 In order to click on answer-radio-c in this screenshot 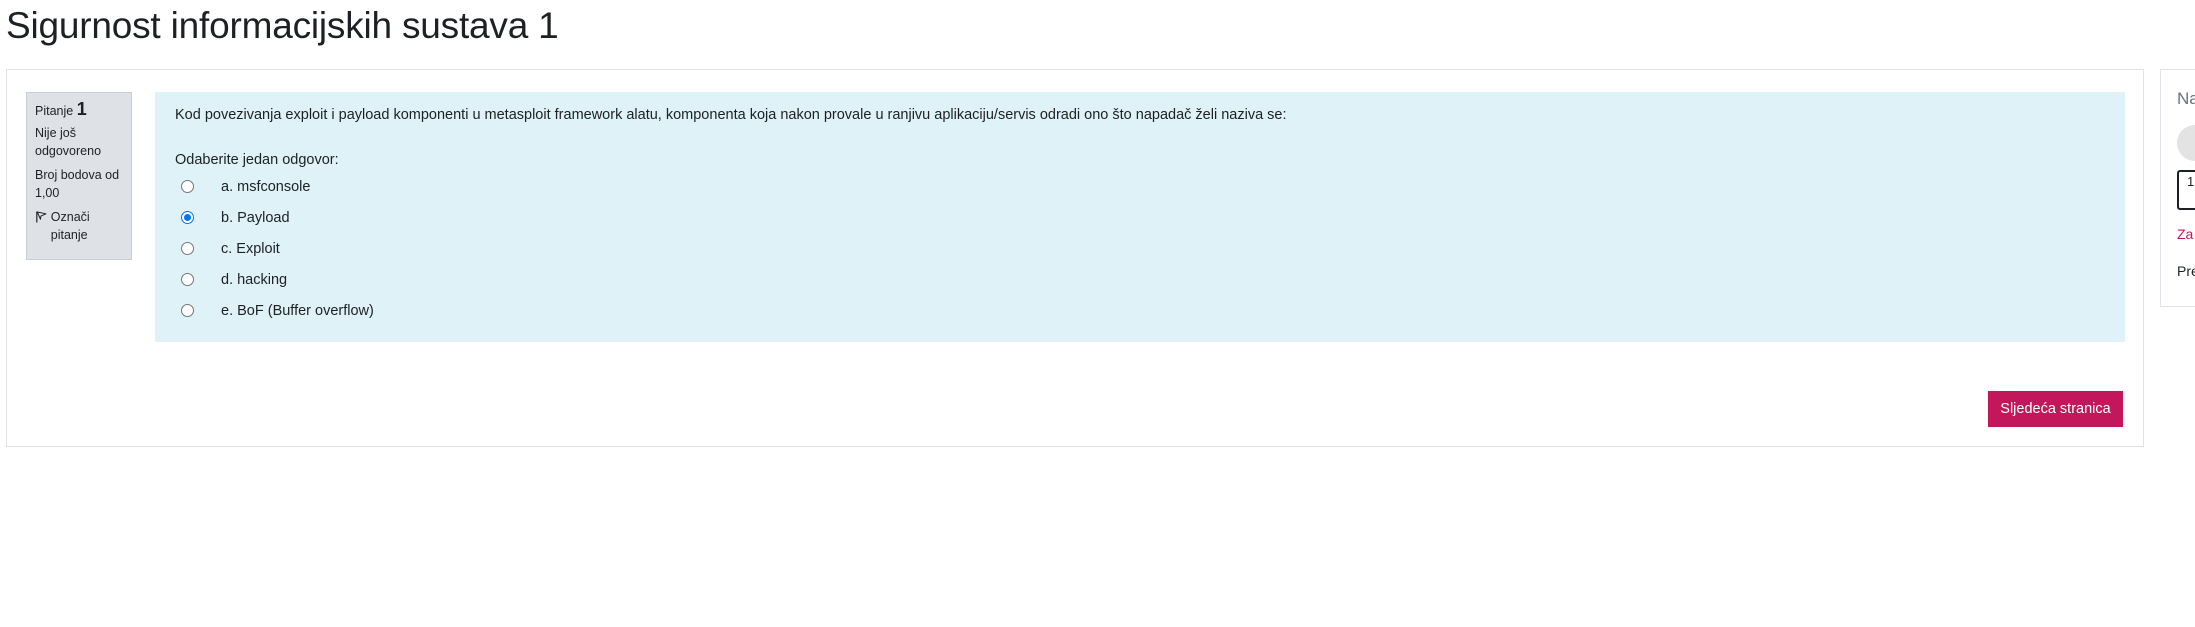, I will do `click(187, 248)`.